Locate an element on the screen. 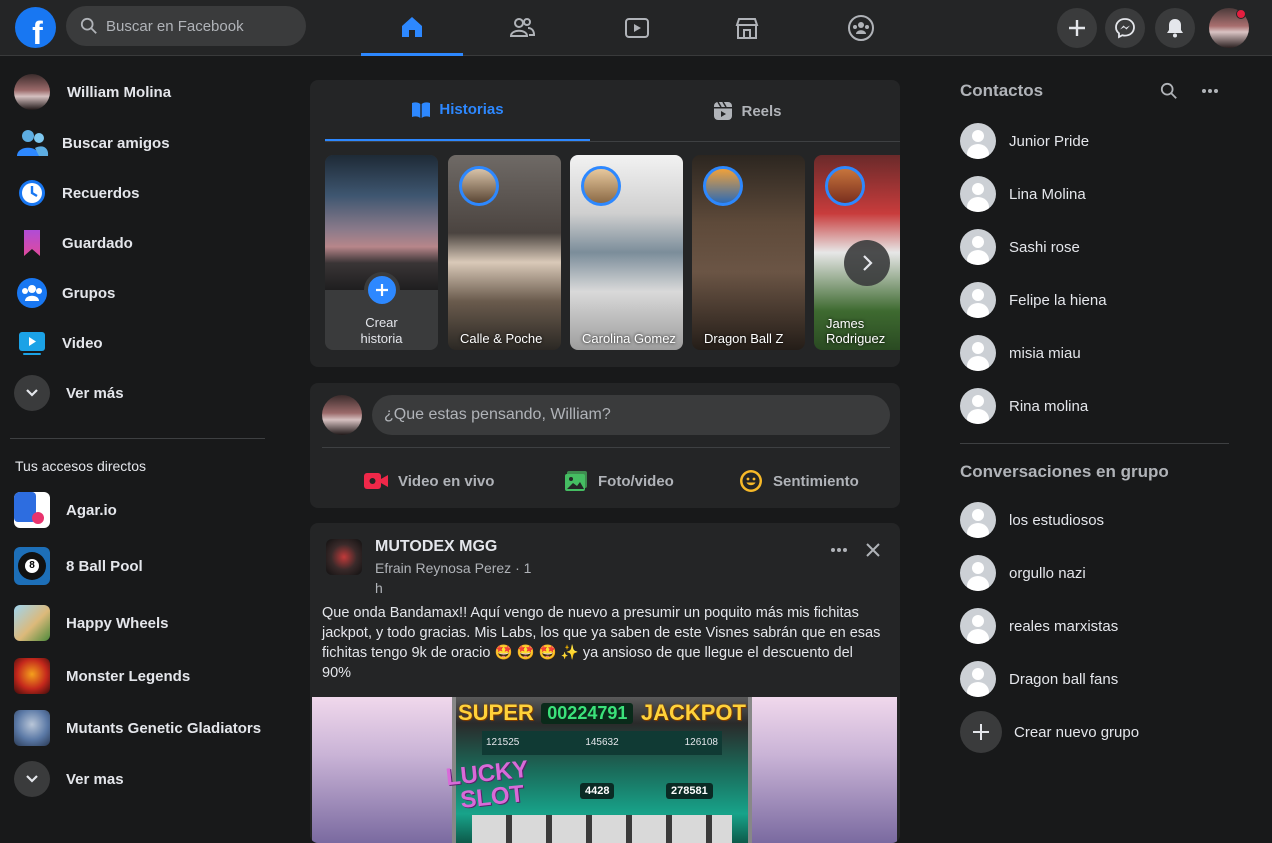 This screenshot has width=1272, height=843. create-story-label-2: historia is located at coordinates (381, 338).